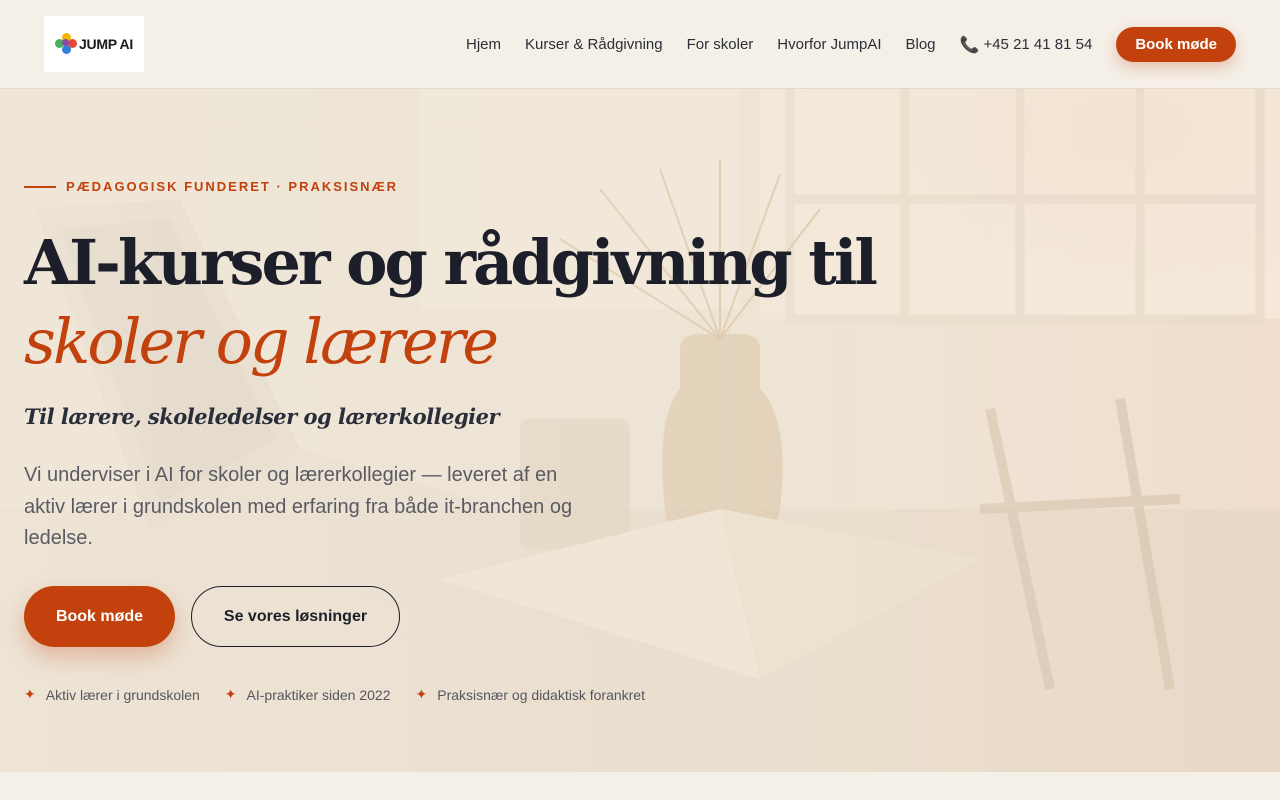  Describe the element at coordinates (66, 44) in the screenshot. I see `logo-flower-icon` at that location.